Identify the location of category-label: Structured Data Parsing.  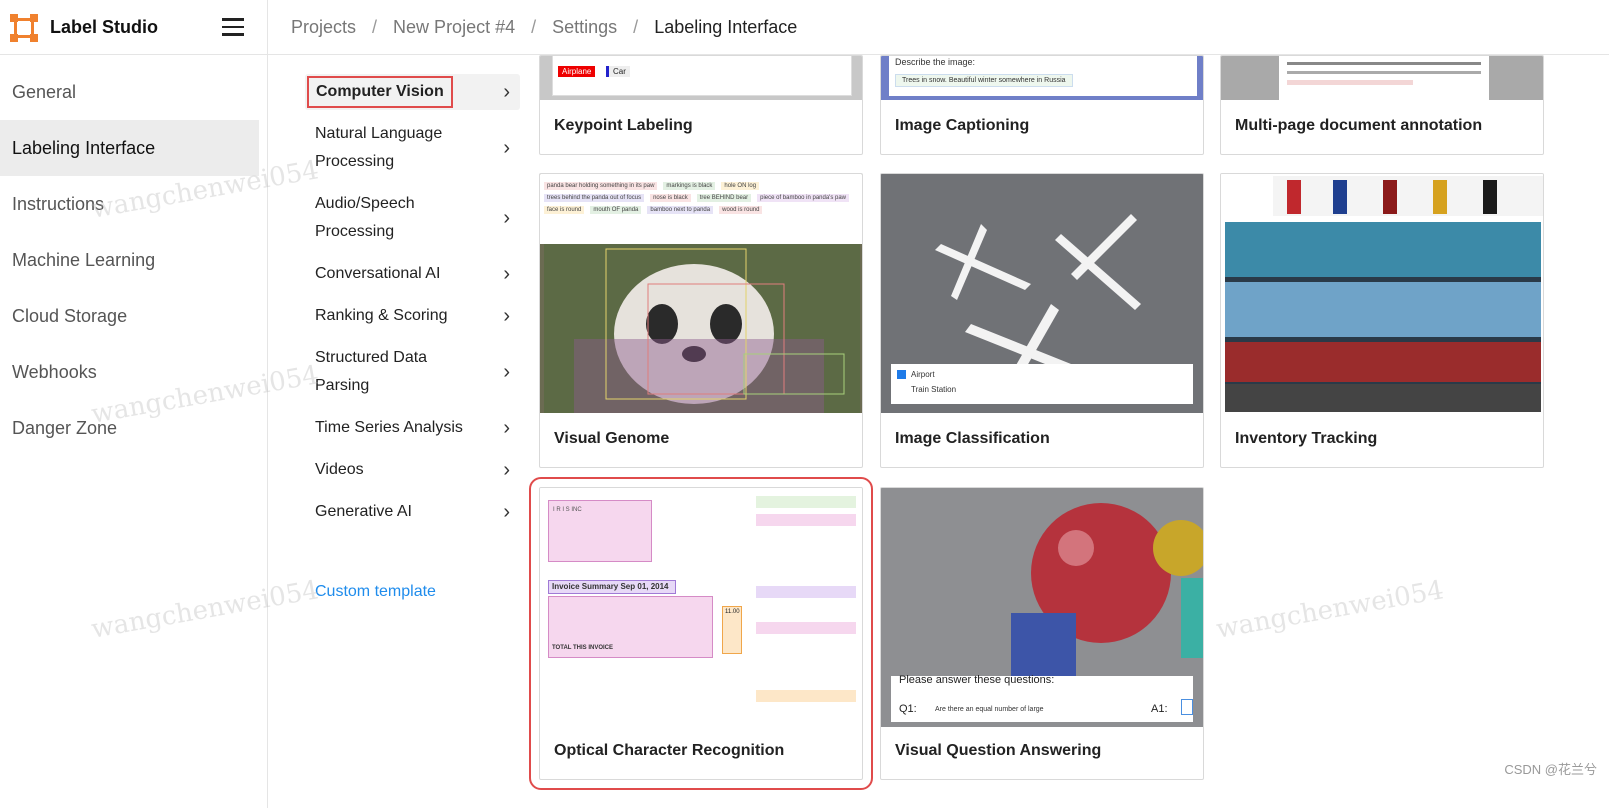
(371, 371).